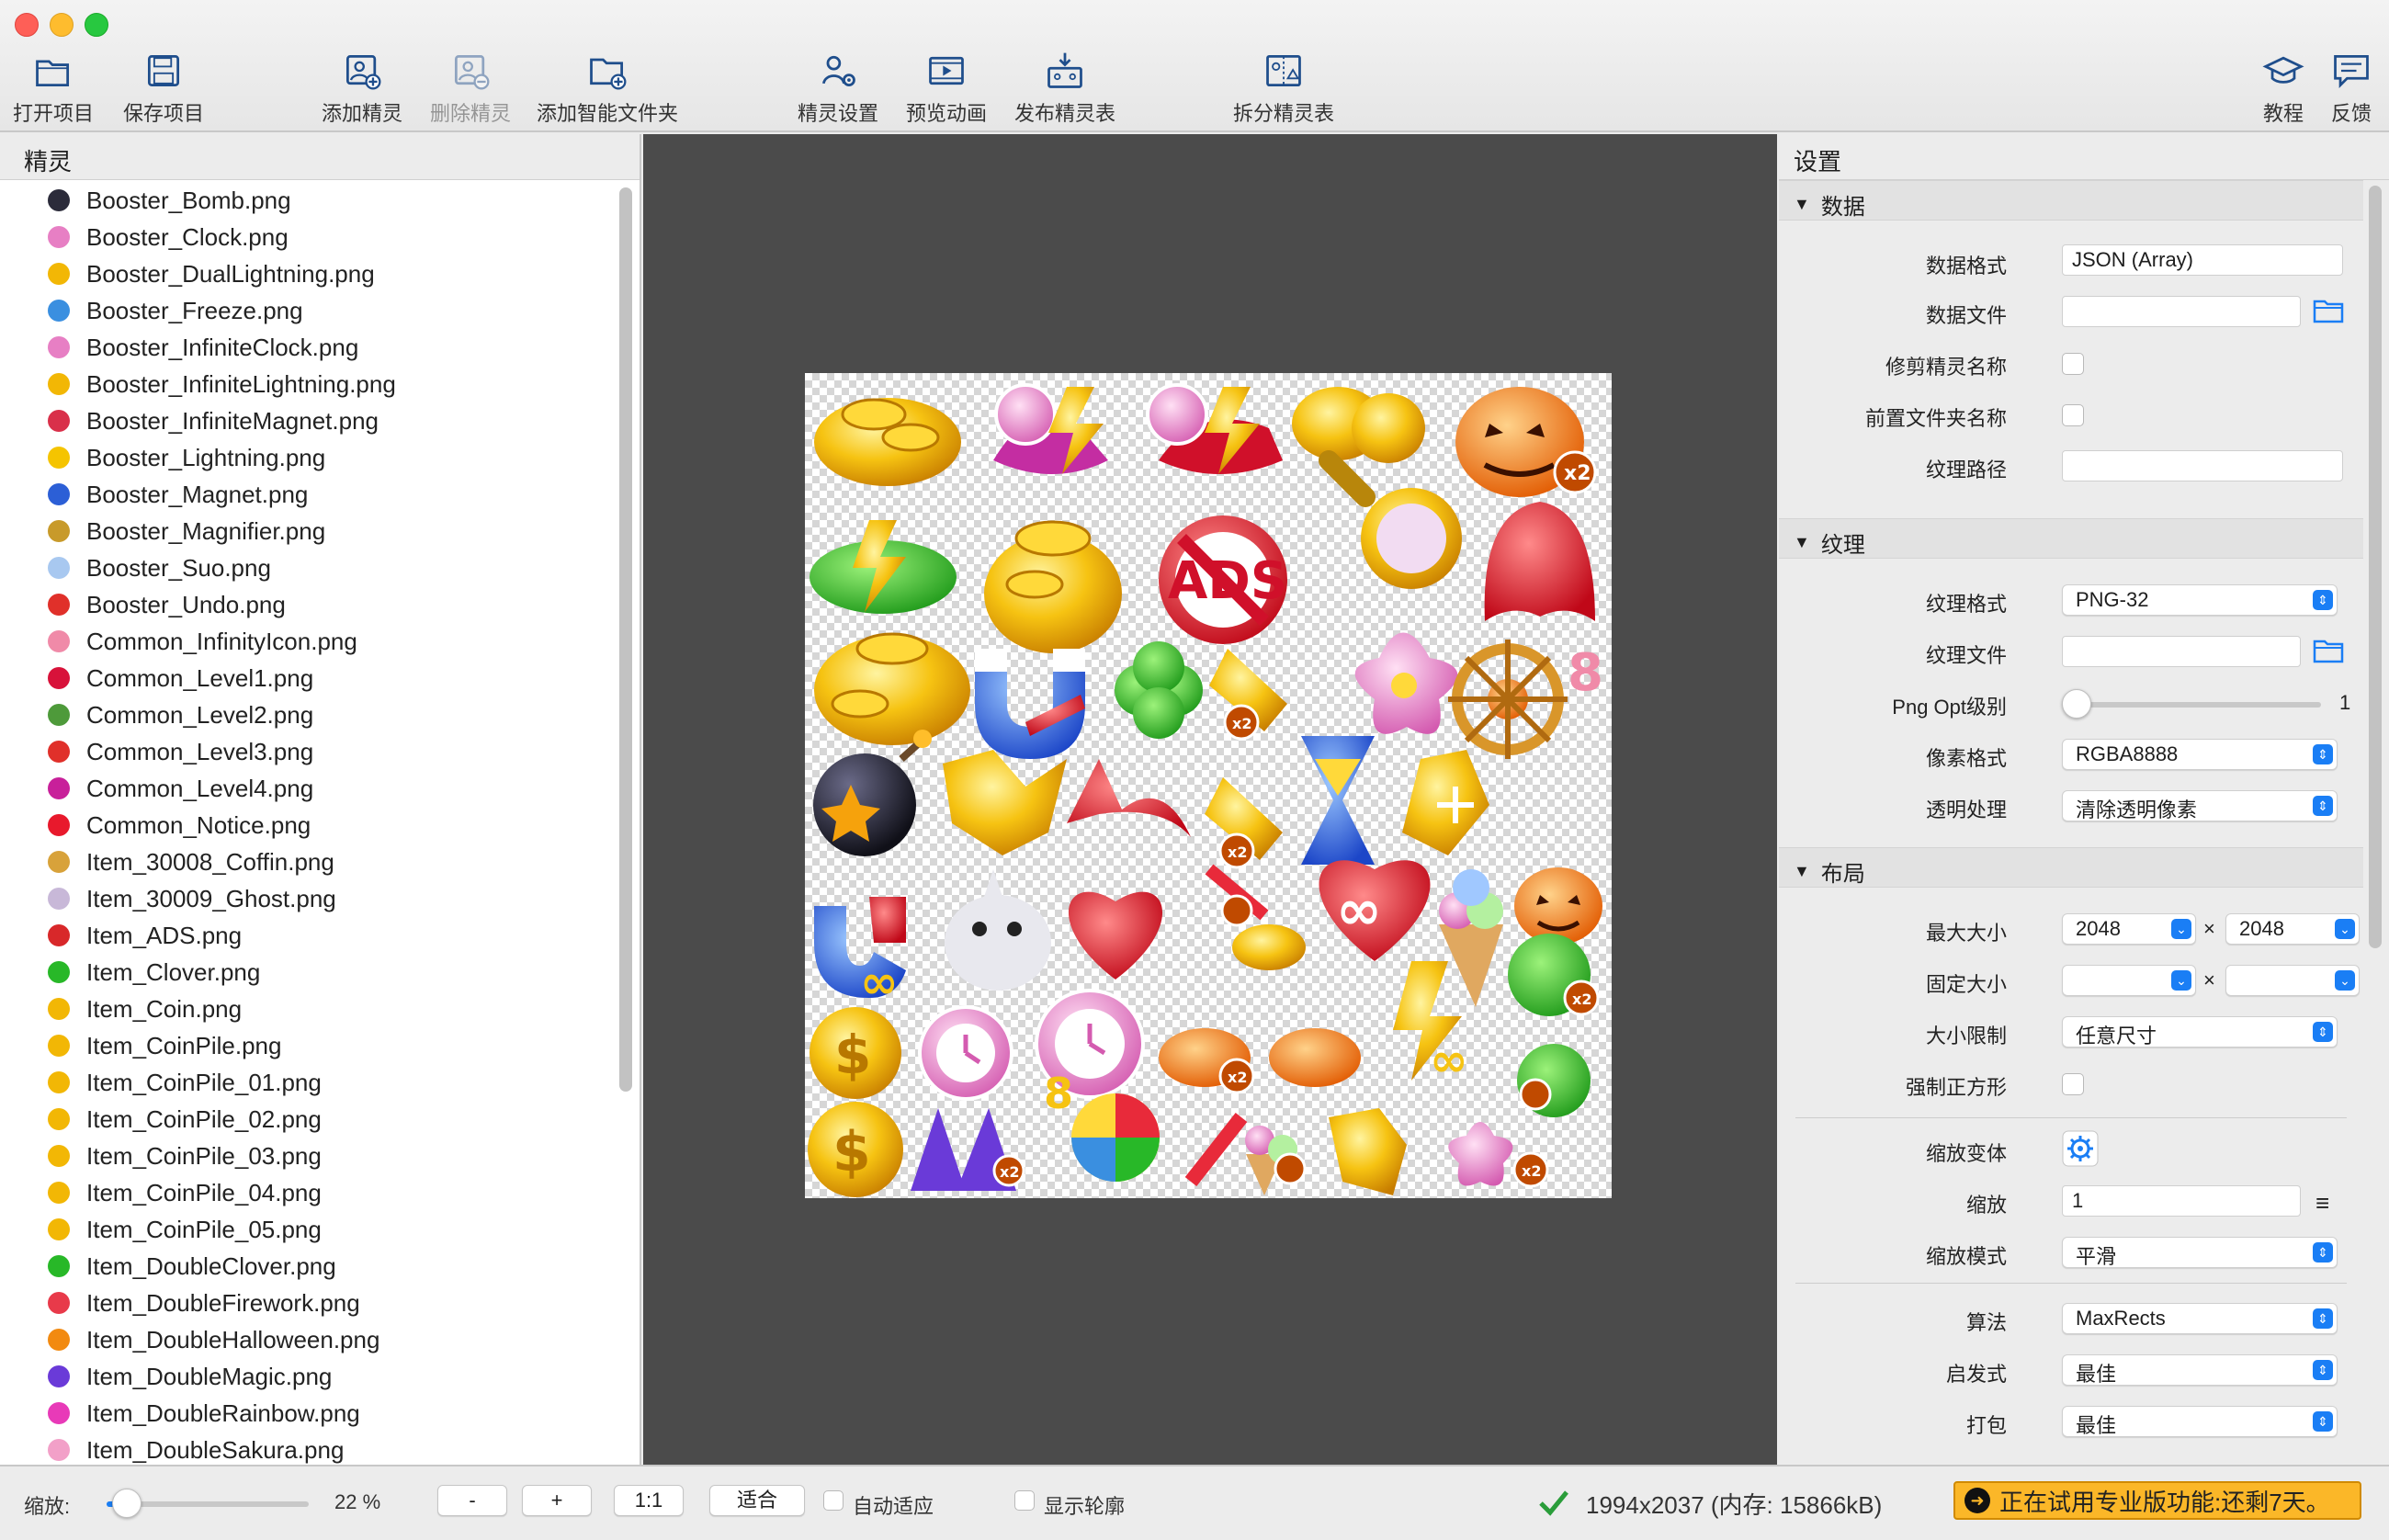 The image size is (2389, 1540). I want to click on sprite-list-item: Common_Level4.png, so click(308, 788).